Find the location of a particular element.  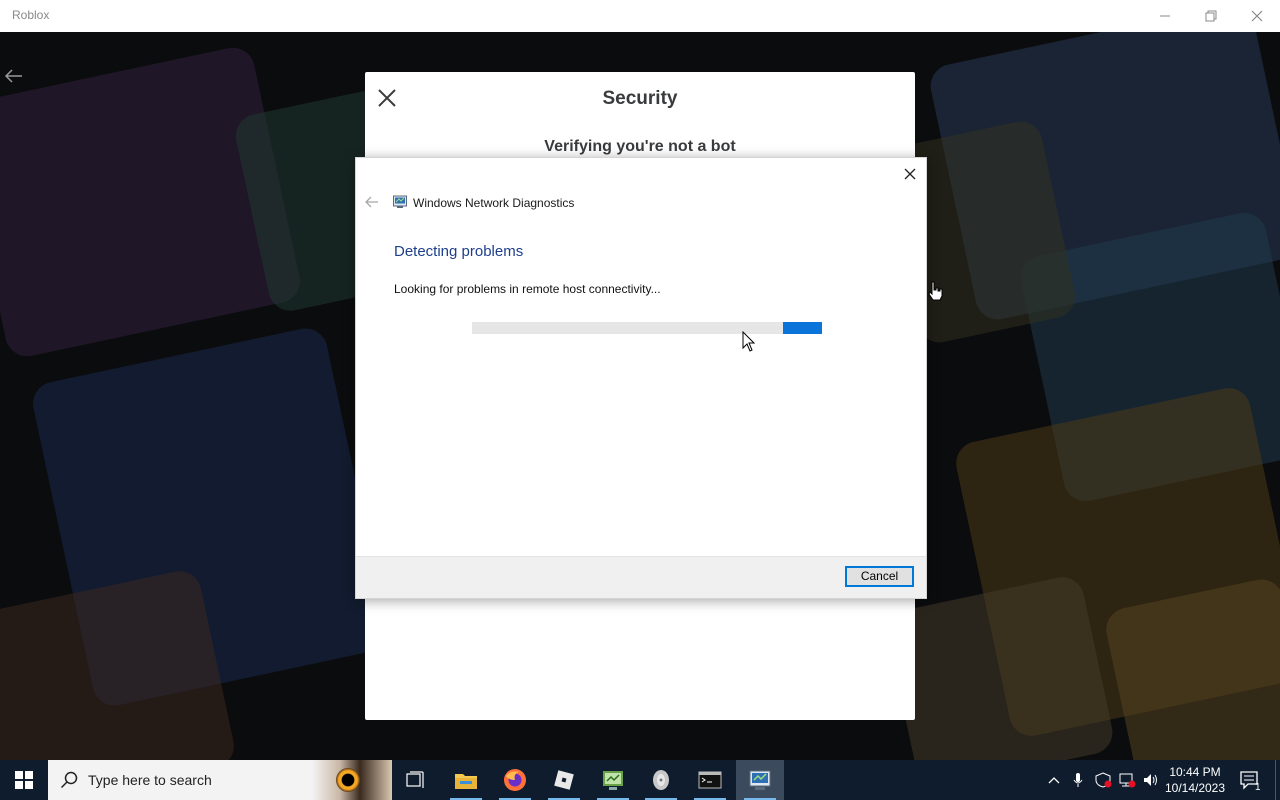

dialog-app-title: Windows Network Diagnostics is located at coordinates (494, 203).